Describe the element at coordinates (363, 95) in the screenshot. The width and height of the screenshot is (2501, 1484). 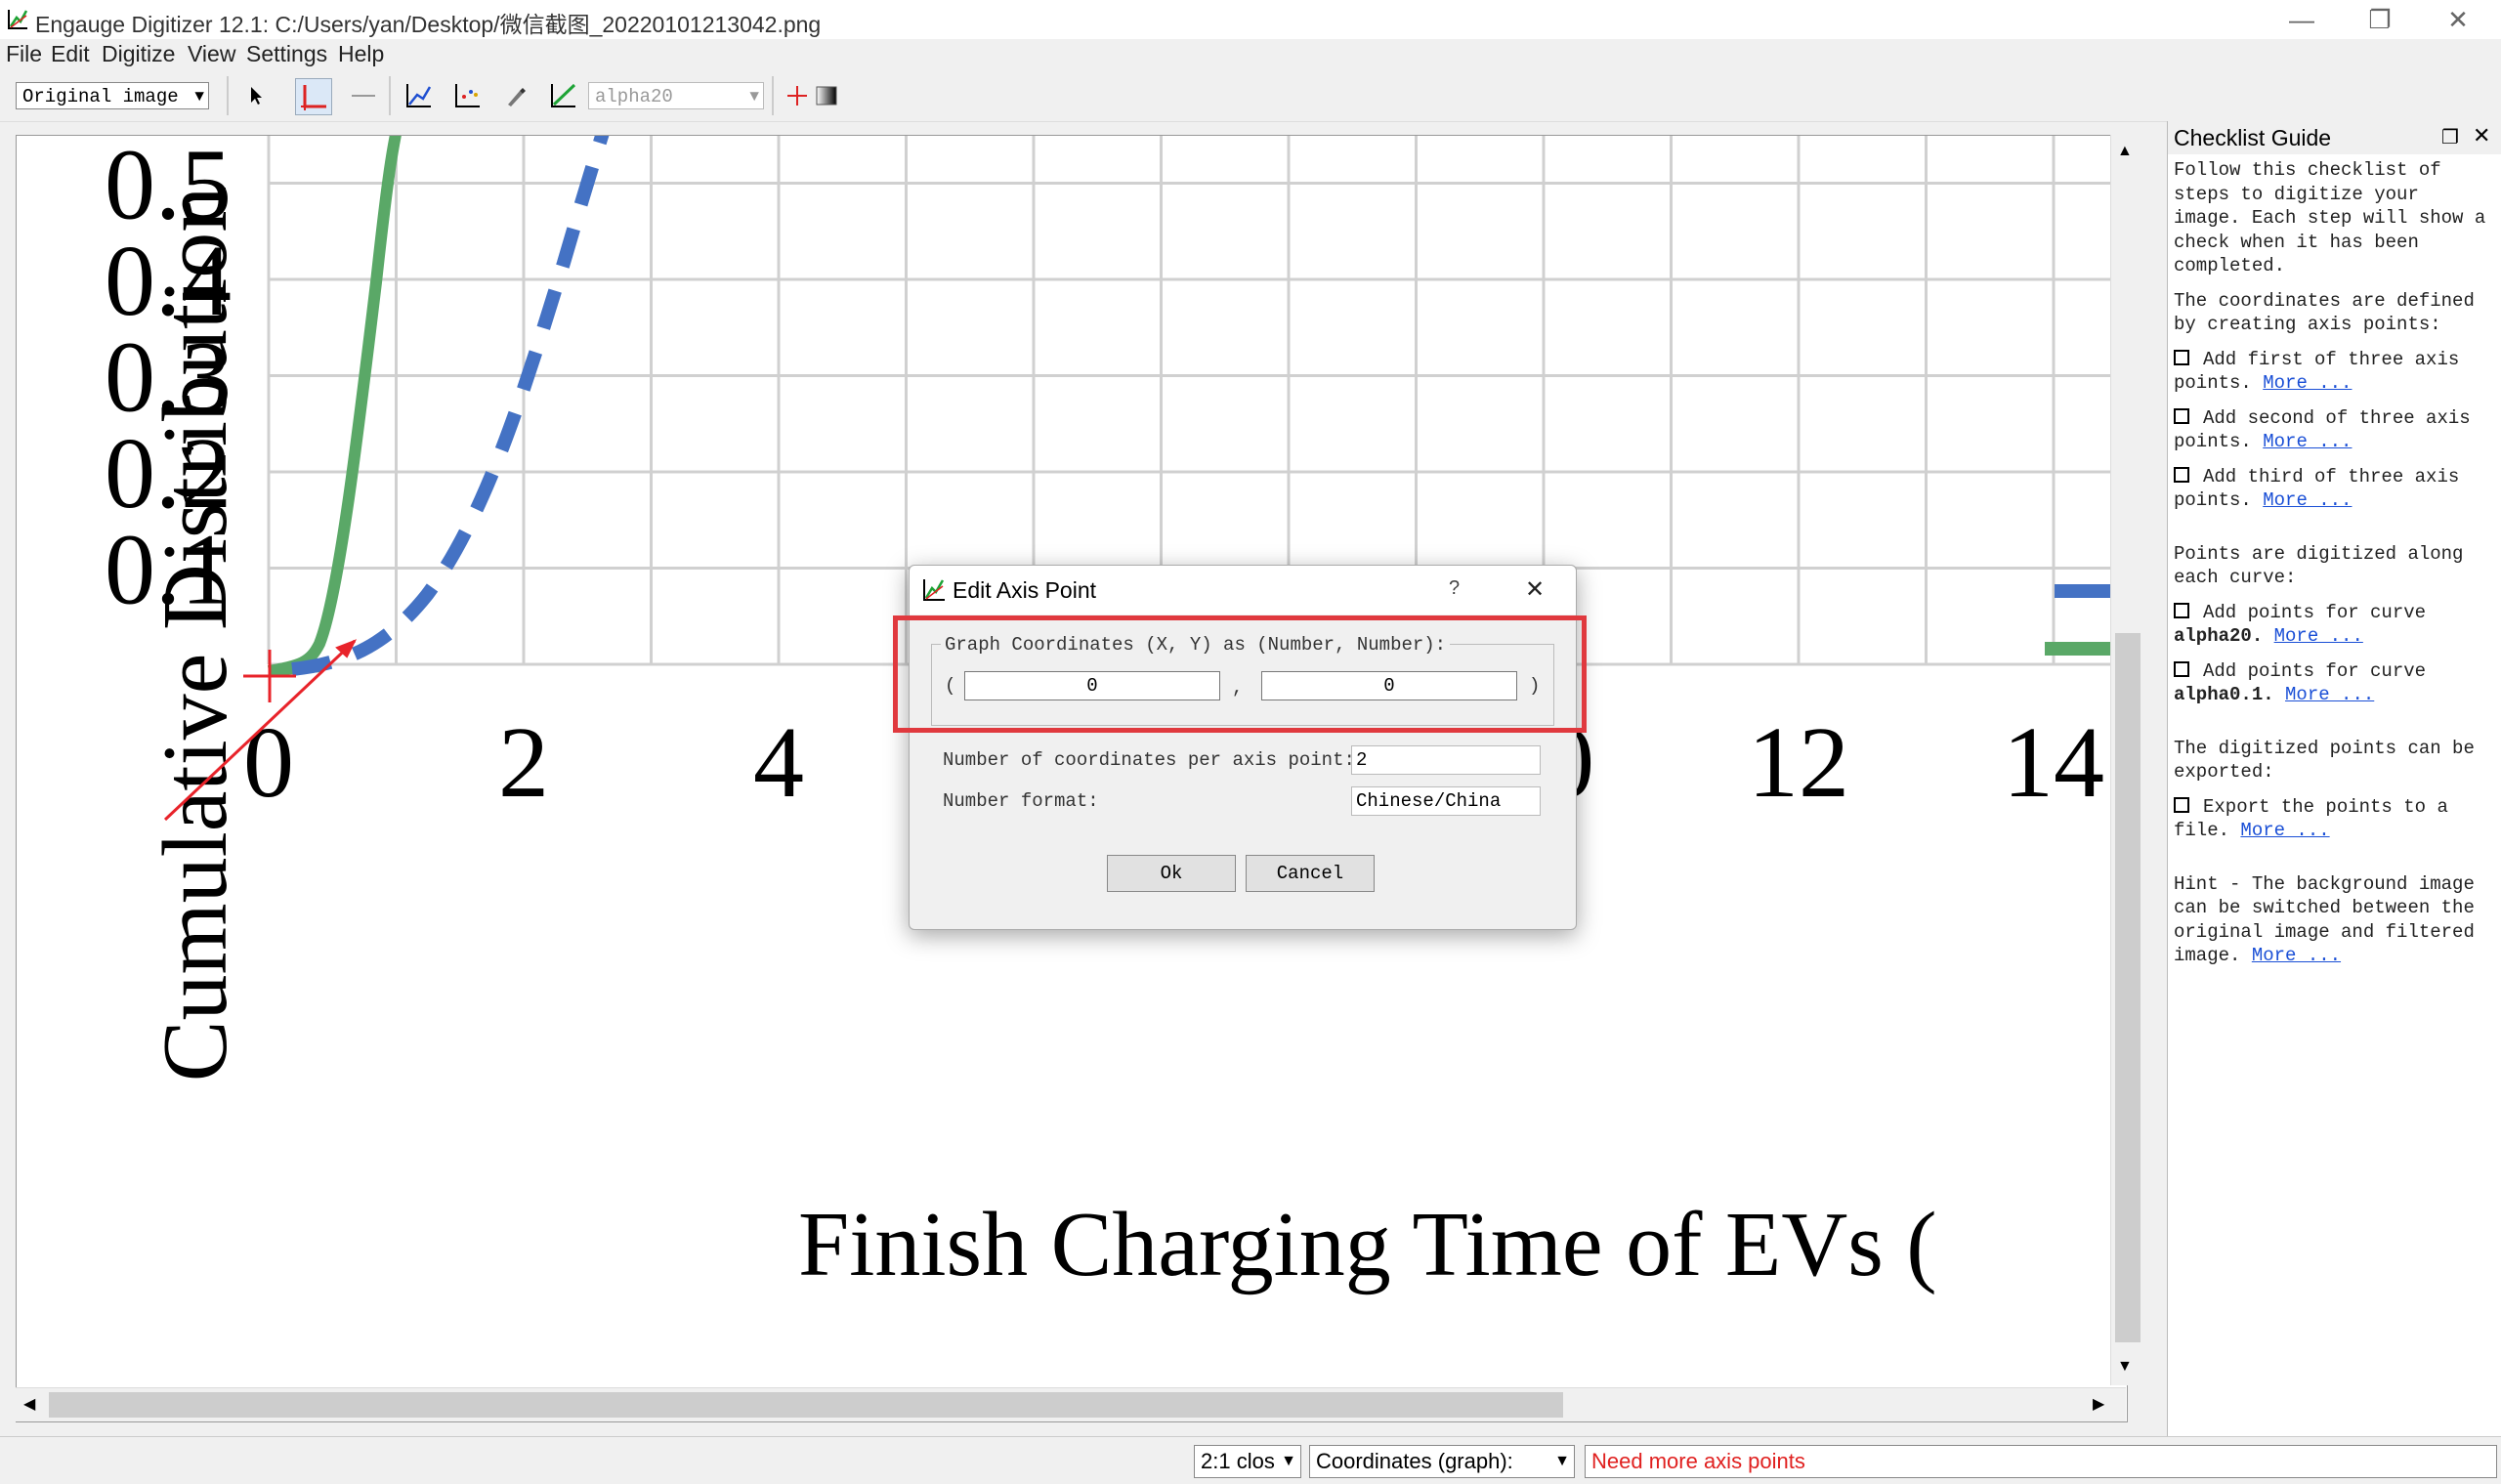
I see `scale-bar-icon` at that location.